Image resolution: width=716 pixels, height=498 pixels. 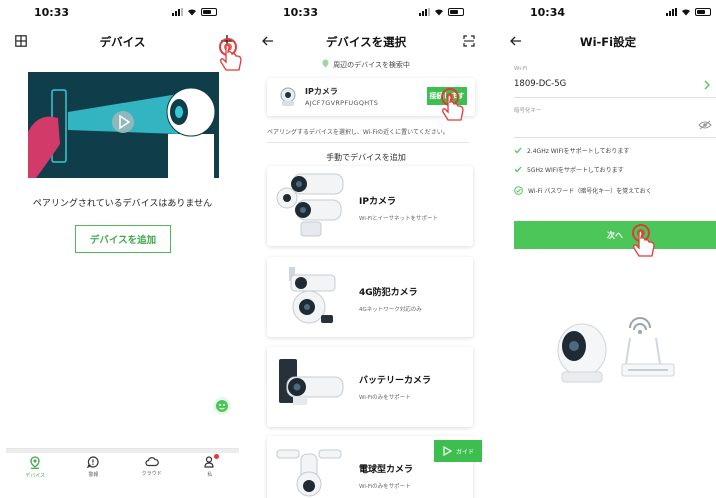 What do you see at coordinates (216, 456) in the screenshot?
I see `notification-badge` at bounding box center [216, 456].